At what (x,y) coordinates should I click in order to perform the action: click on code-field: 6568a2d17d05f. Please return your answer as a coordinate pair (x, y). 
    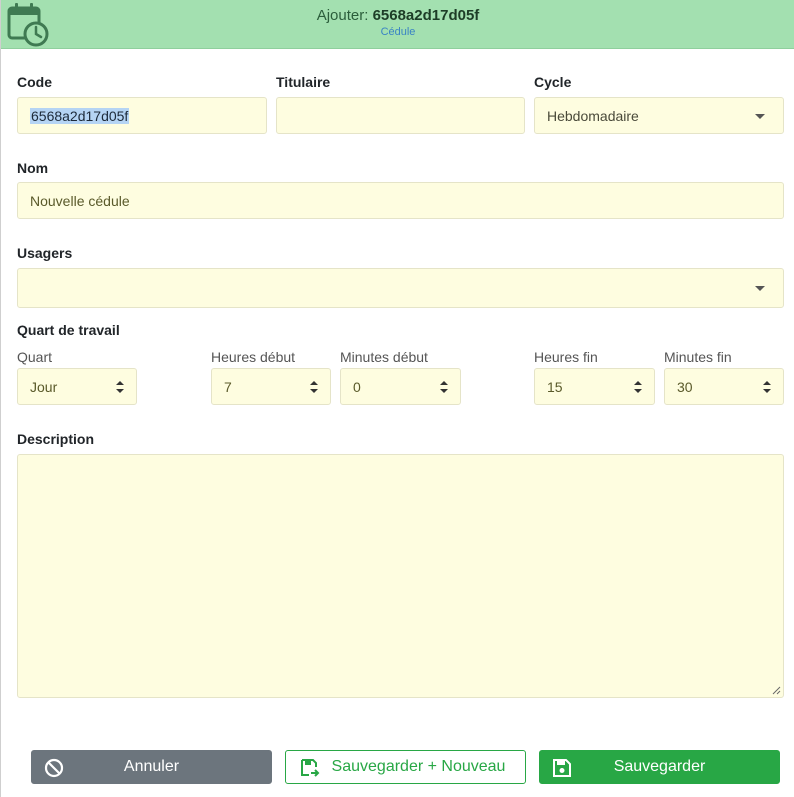
    Looking at the image, I should click on (142, 115).